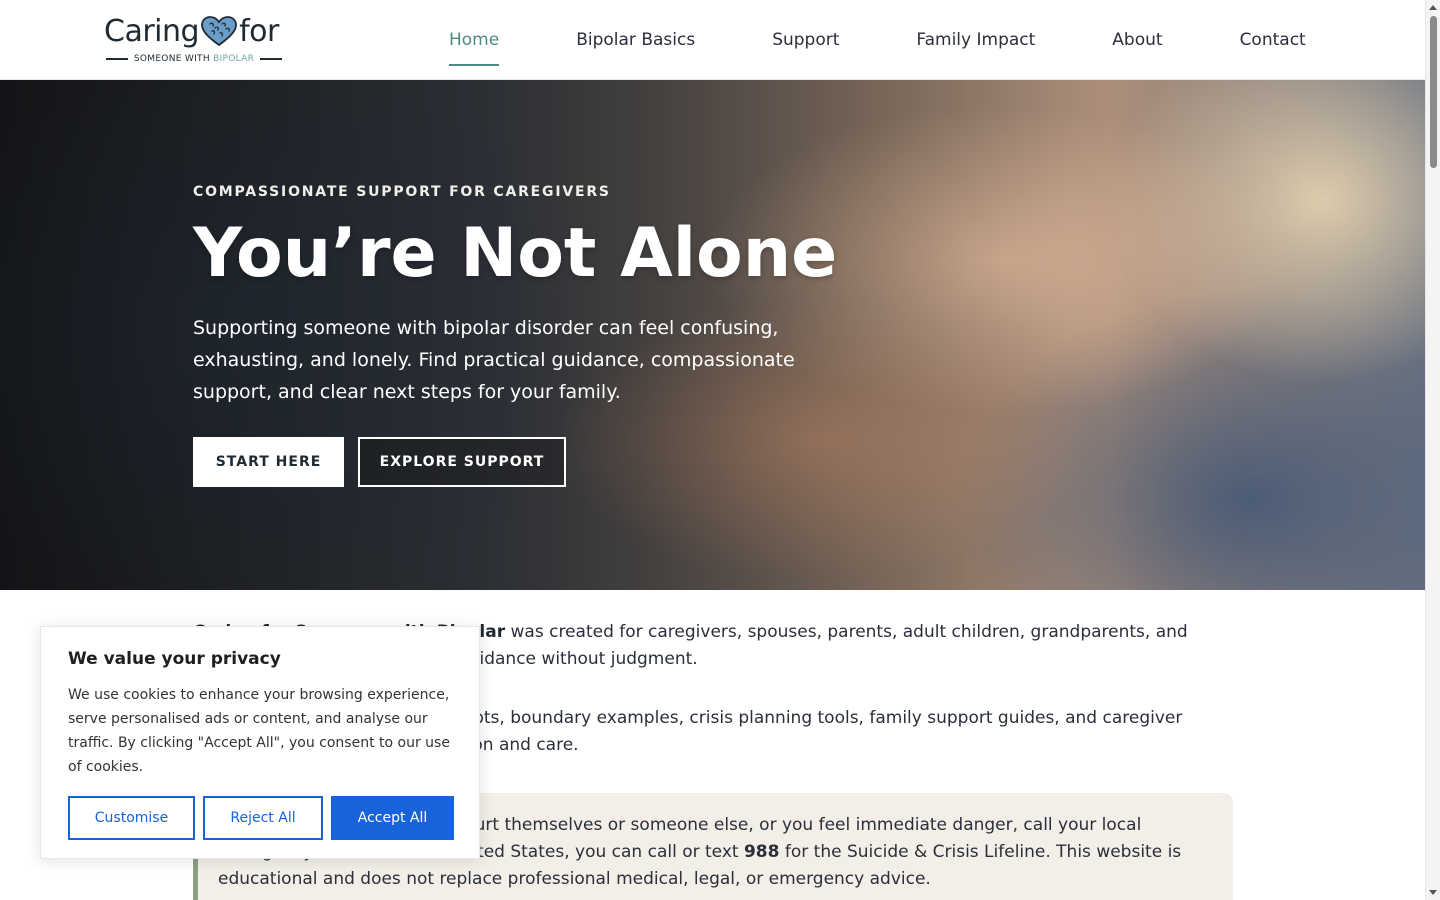  Describe the element at coordinates (268, 462) in the screenshot. I see `start-here-button: START HERE` at that location.